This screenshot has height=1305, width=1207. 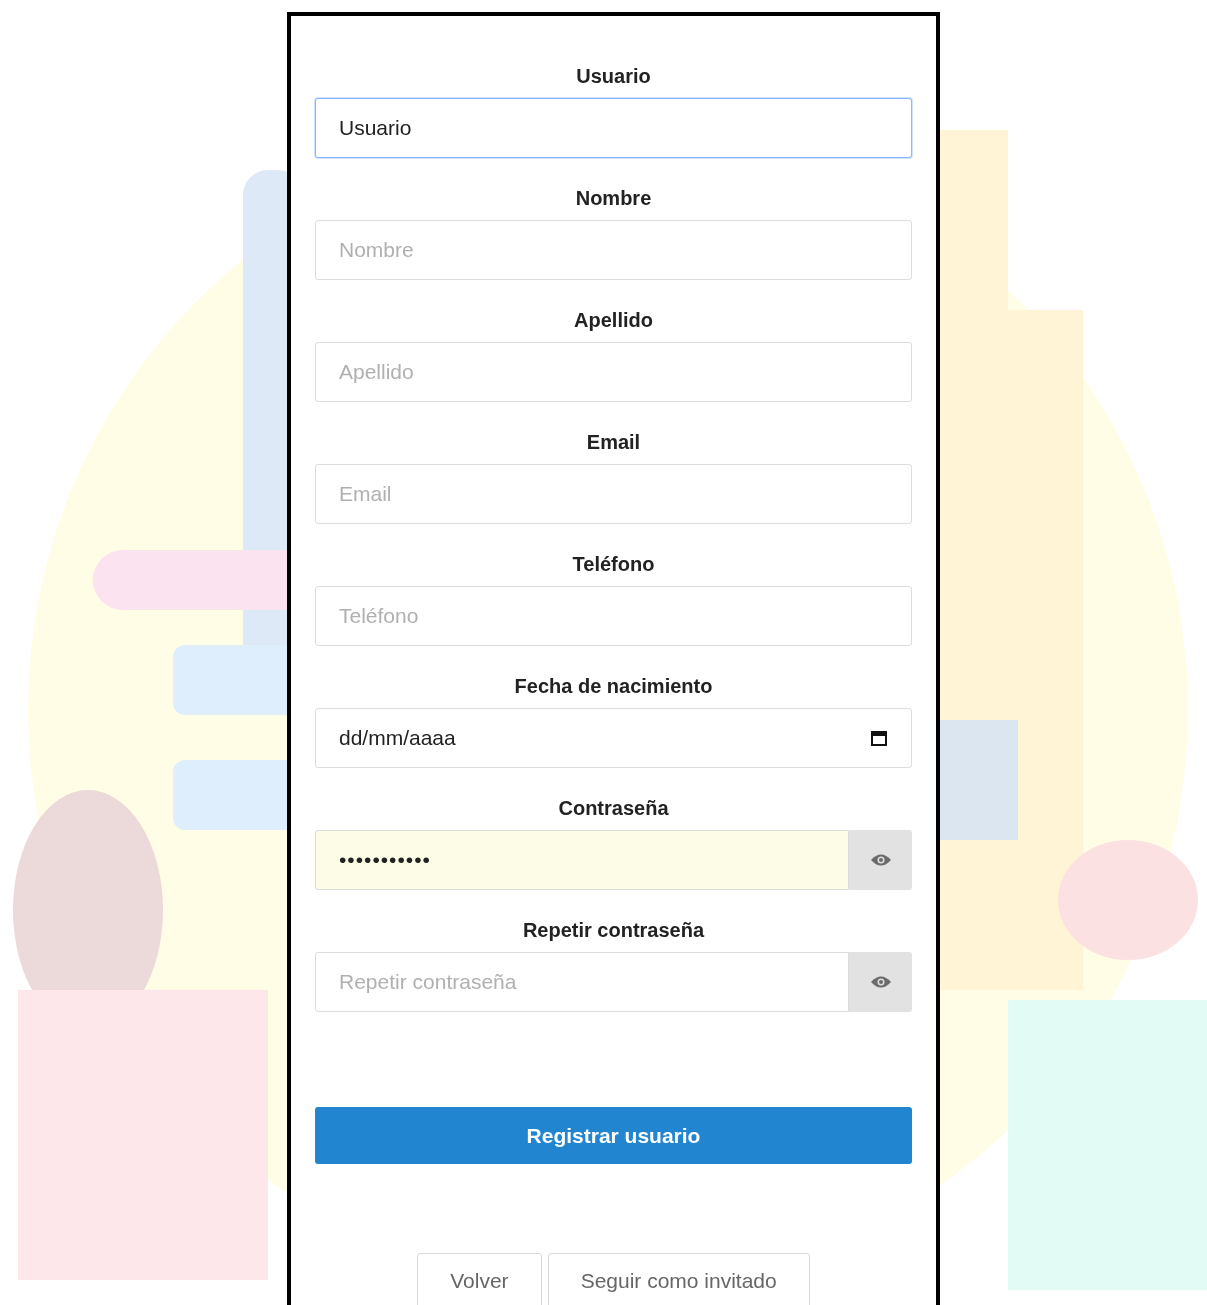 I want to click on field-label: Teléfono, so click(x=613, y=564).